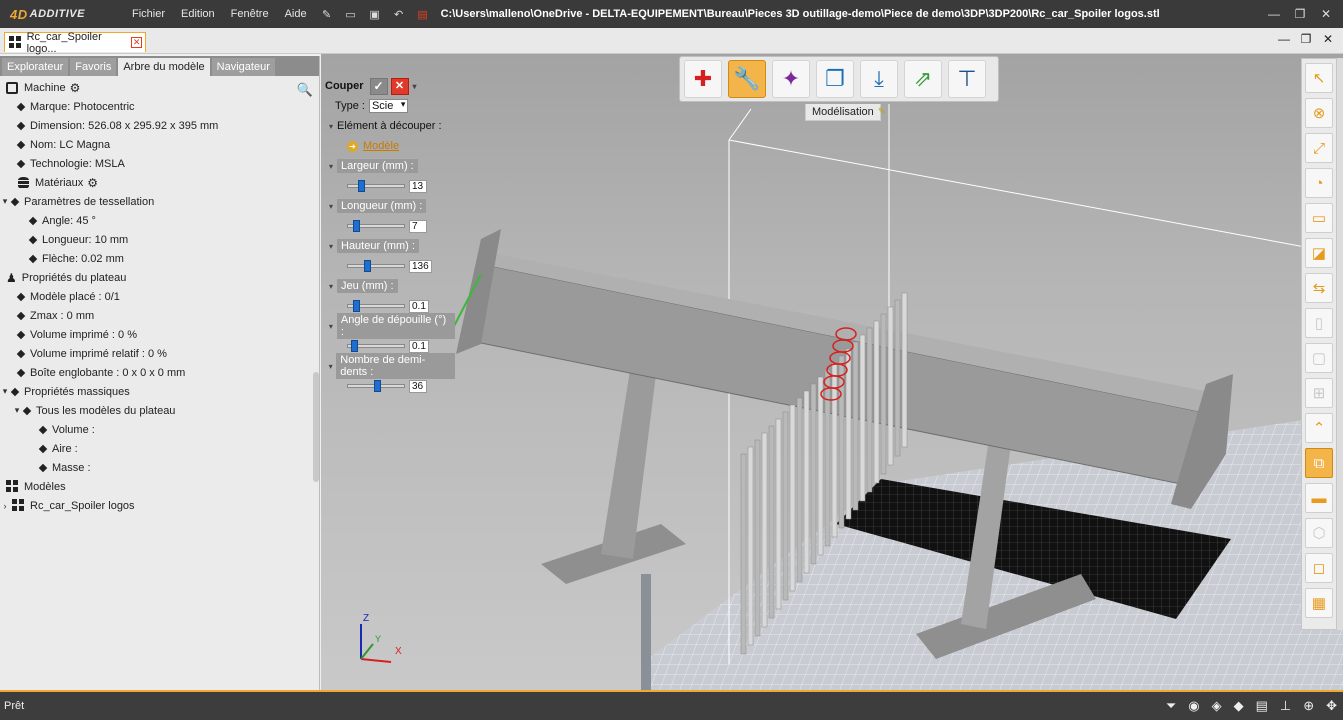  What do you see at coordinates (1284, 39) in the screenshot?
I see `doc-minimize-icon: —` at bounding box center [1284, 39].